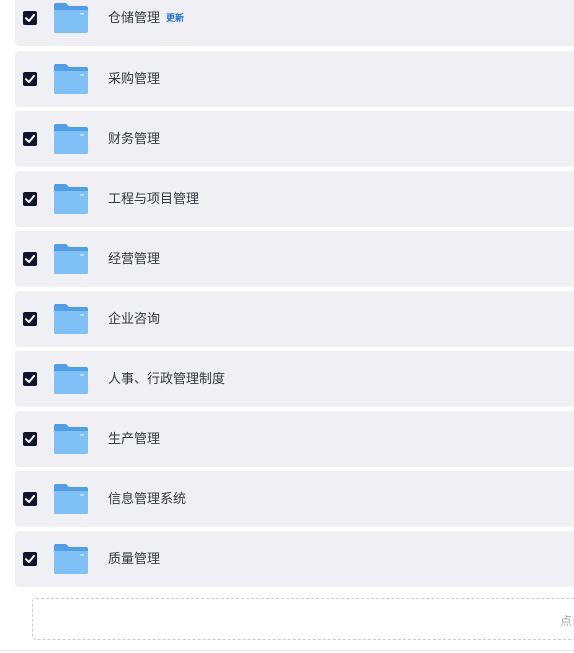 The width and height of the screenshot is (574, 653). What do you see at coordinates (294, 199) in the screenshot?
I see `folder-row: 工程与项目管理` at bounding box center [294, 199].